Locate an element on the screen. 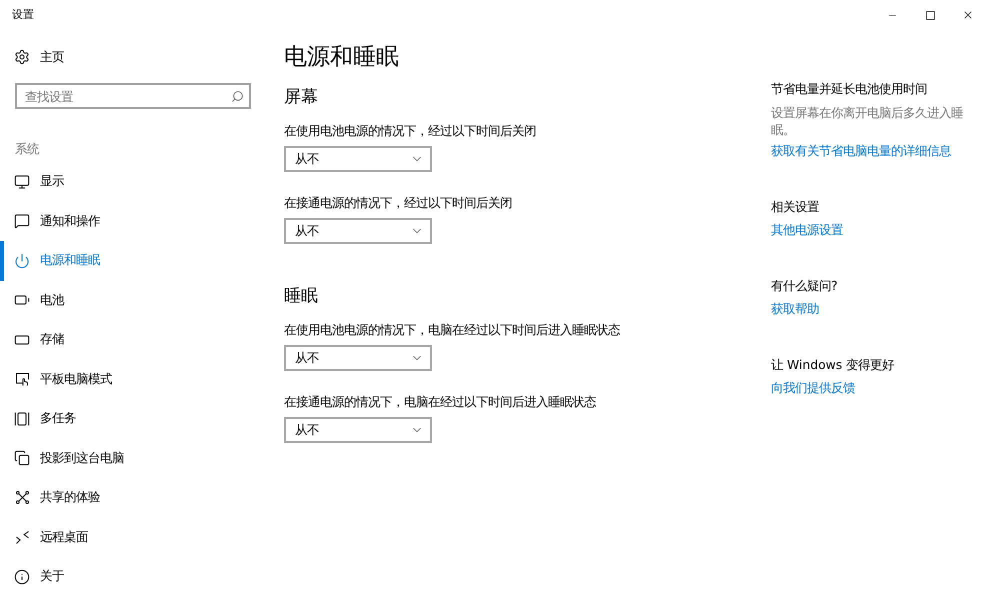  close-icon is located at coordinates (968, 15).